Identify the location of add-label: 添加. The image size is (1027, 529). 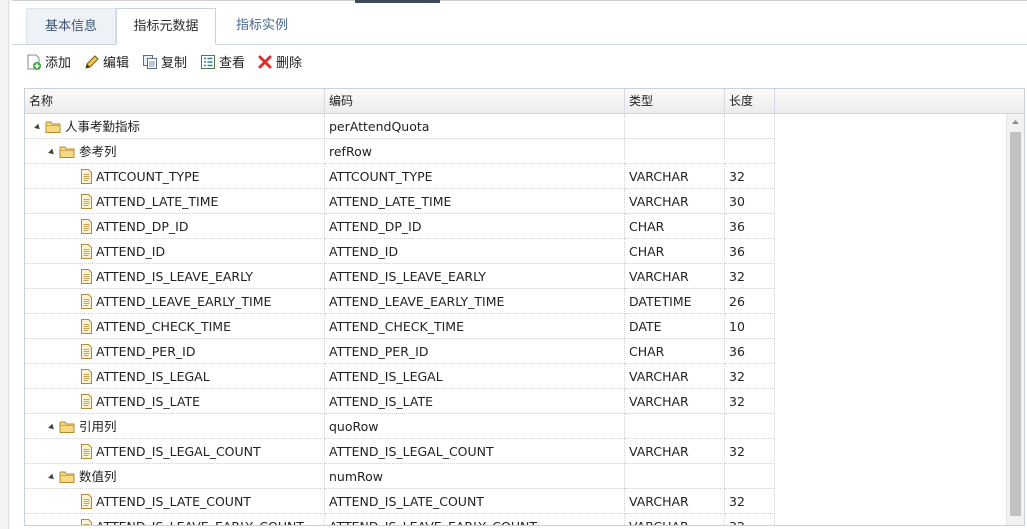
(58, 63).